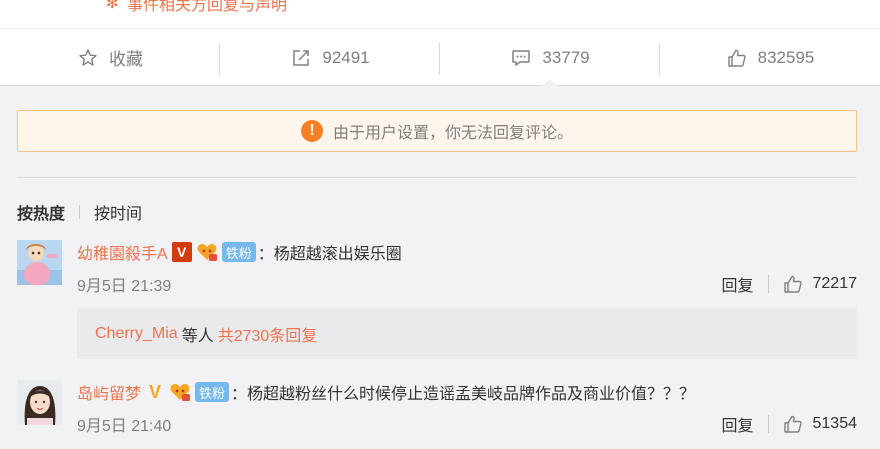  I want to click on section-divider, so click(437, 177).